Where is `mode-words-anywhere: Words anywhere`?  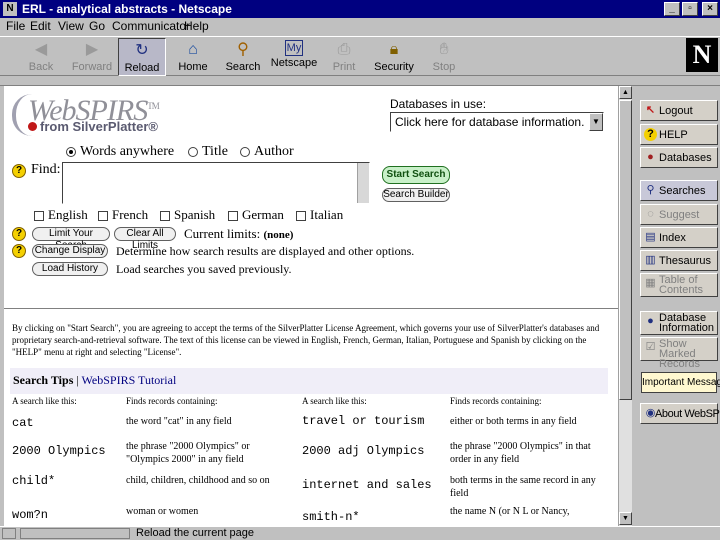
mode-words-anywhere: Words anywhere is located at coordinates (120, 152).